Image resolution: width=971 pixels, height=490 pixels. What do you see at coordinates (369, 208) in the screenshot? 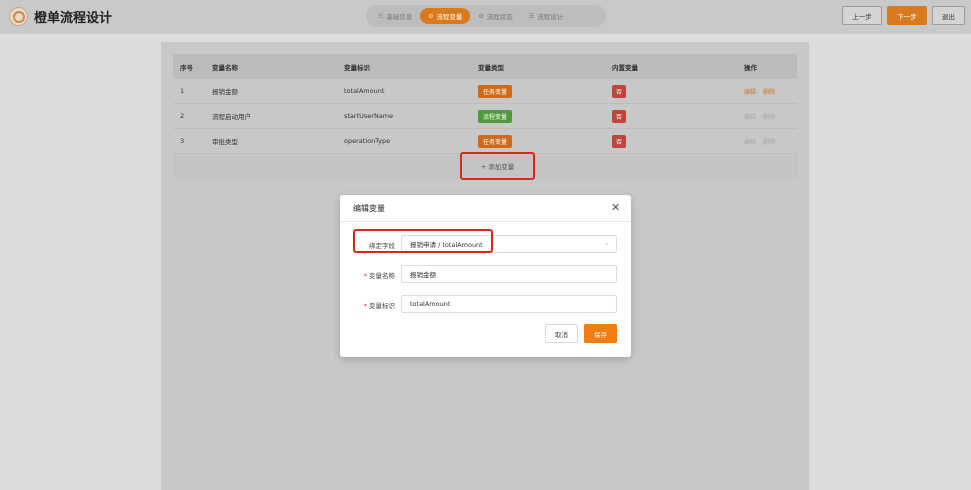
I see `dialog-title: 编辑变量` at bounding box center [369, 208].